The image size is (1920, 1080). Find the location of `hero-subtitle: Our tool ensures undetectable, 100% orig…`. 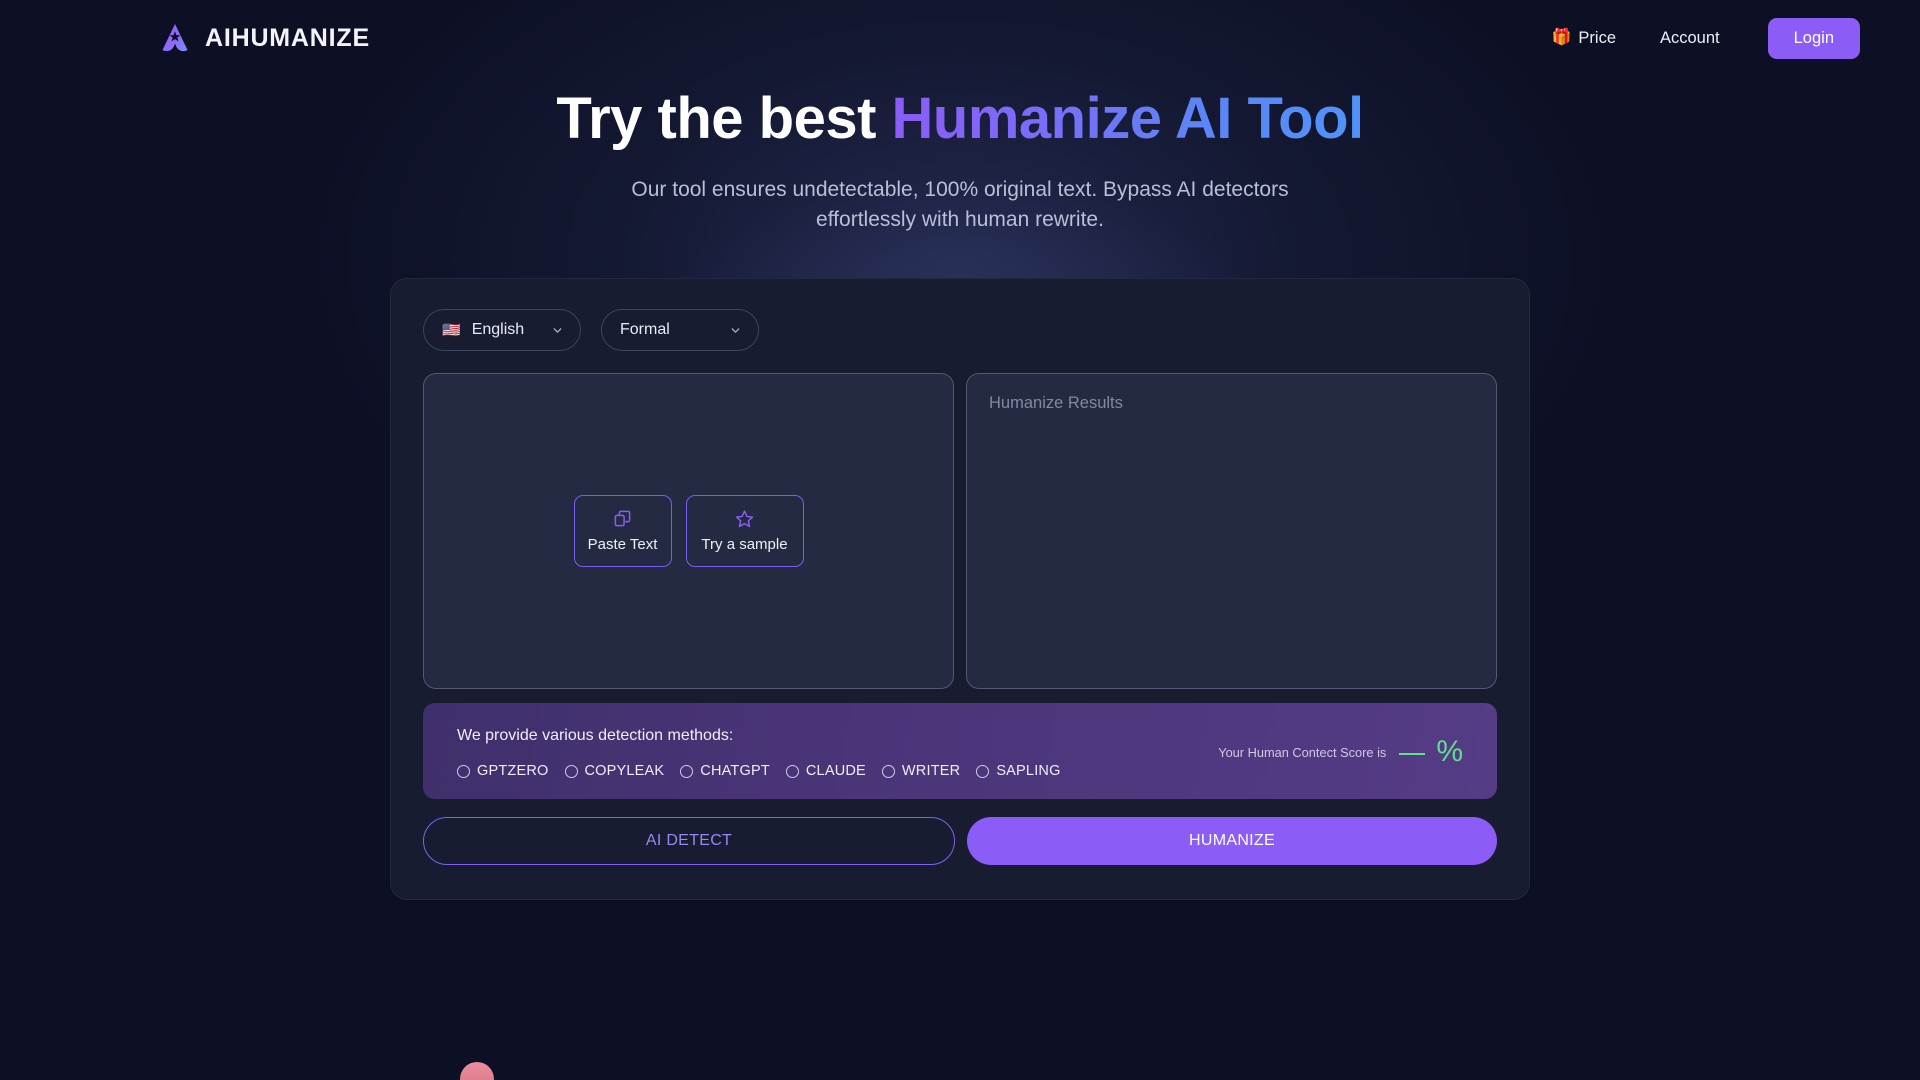

hero-subtitle: Our tool ensures undetectable, 100% orig… is located at coordinates (960, 204).